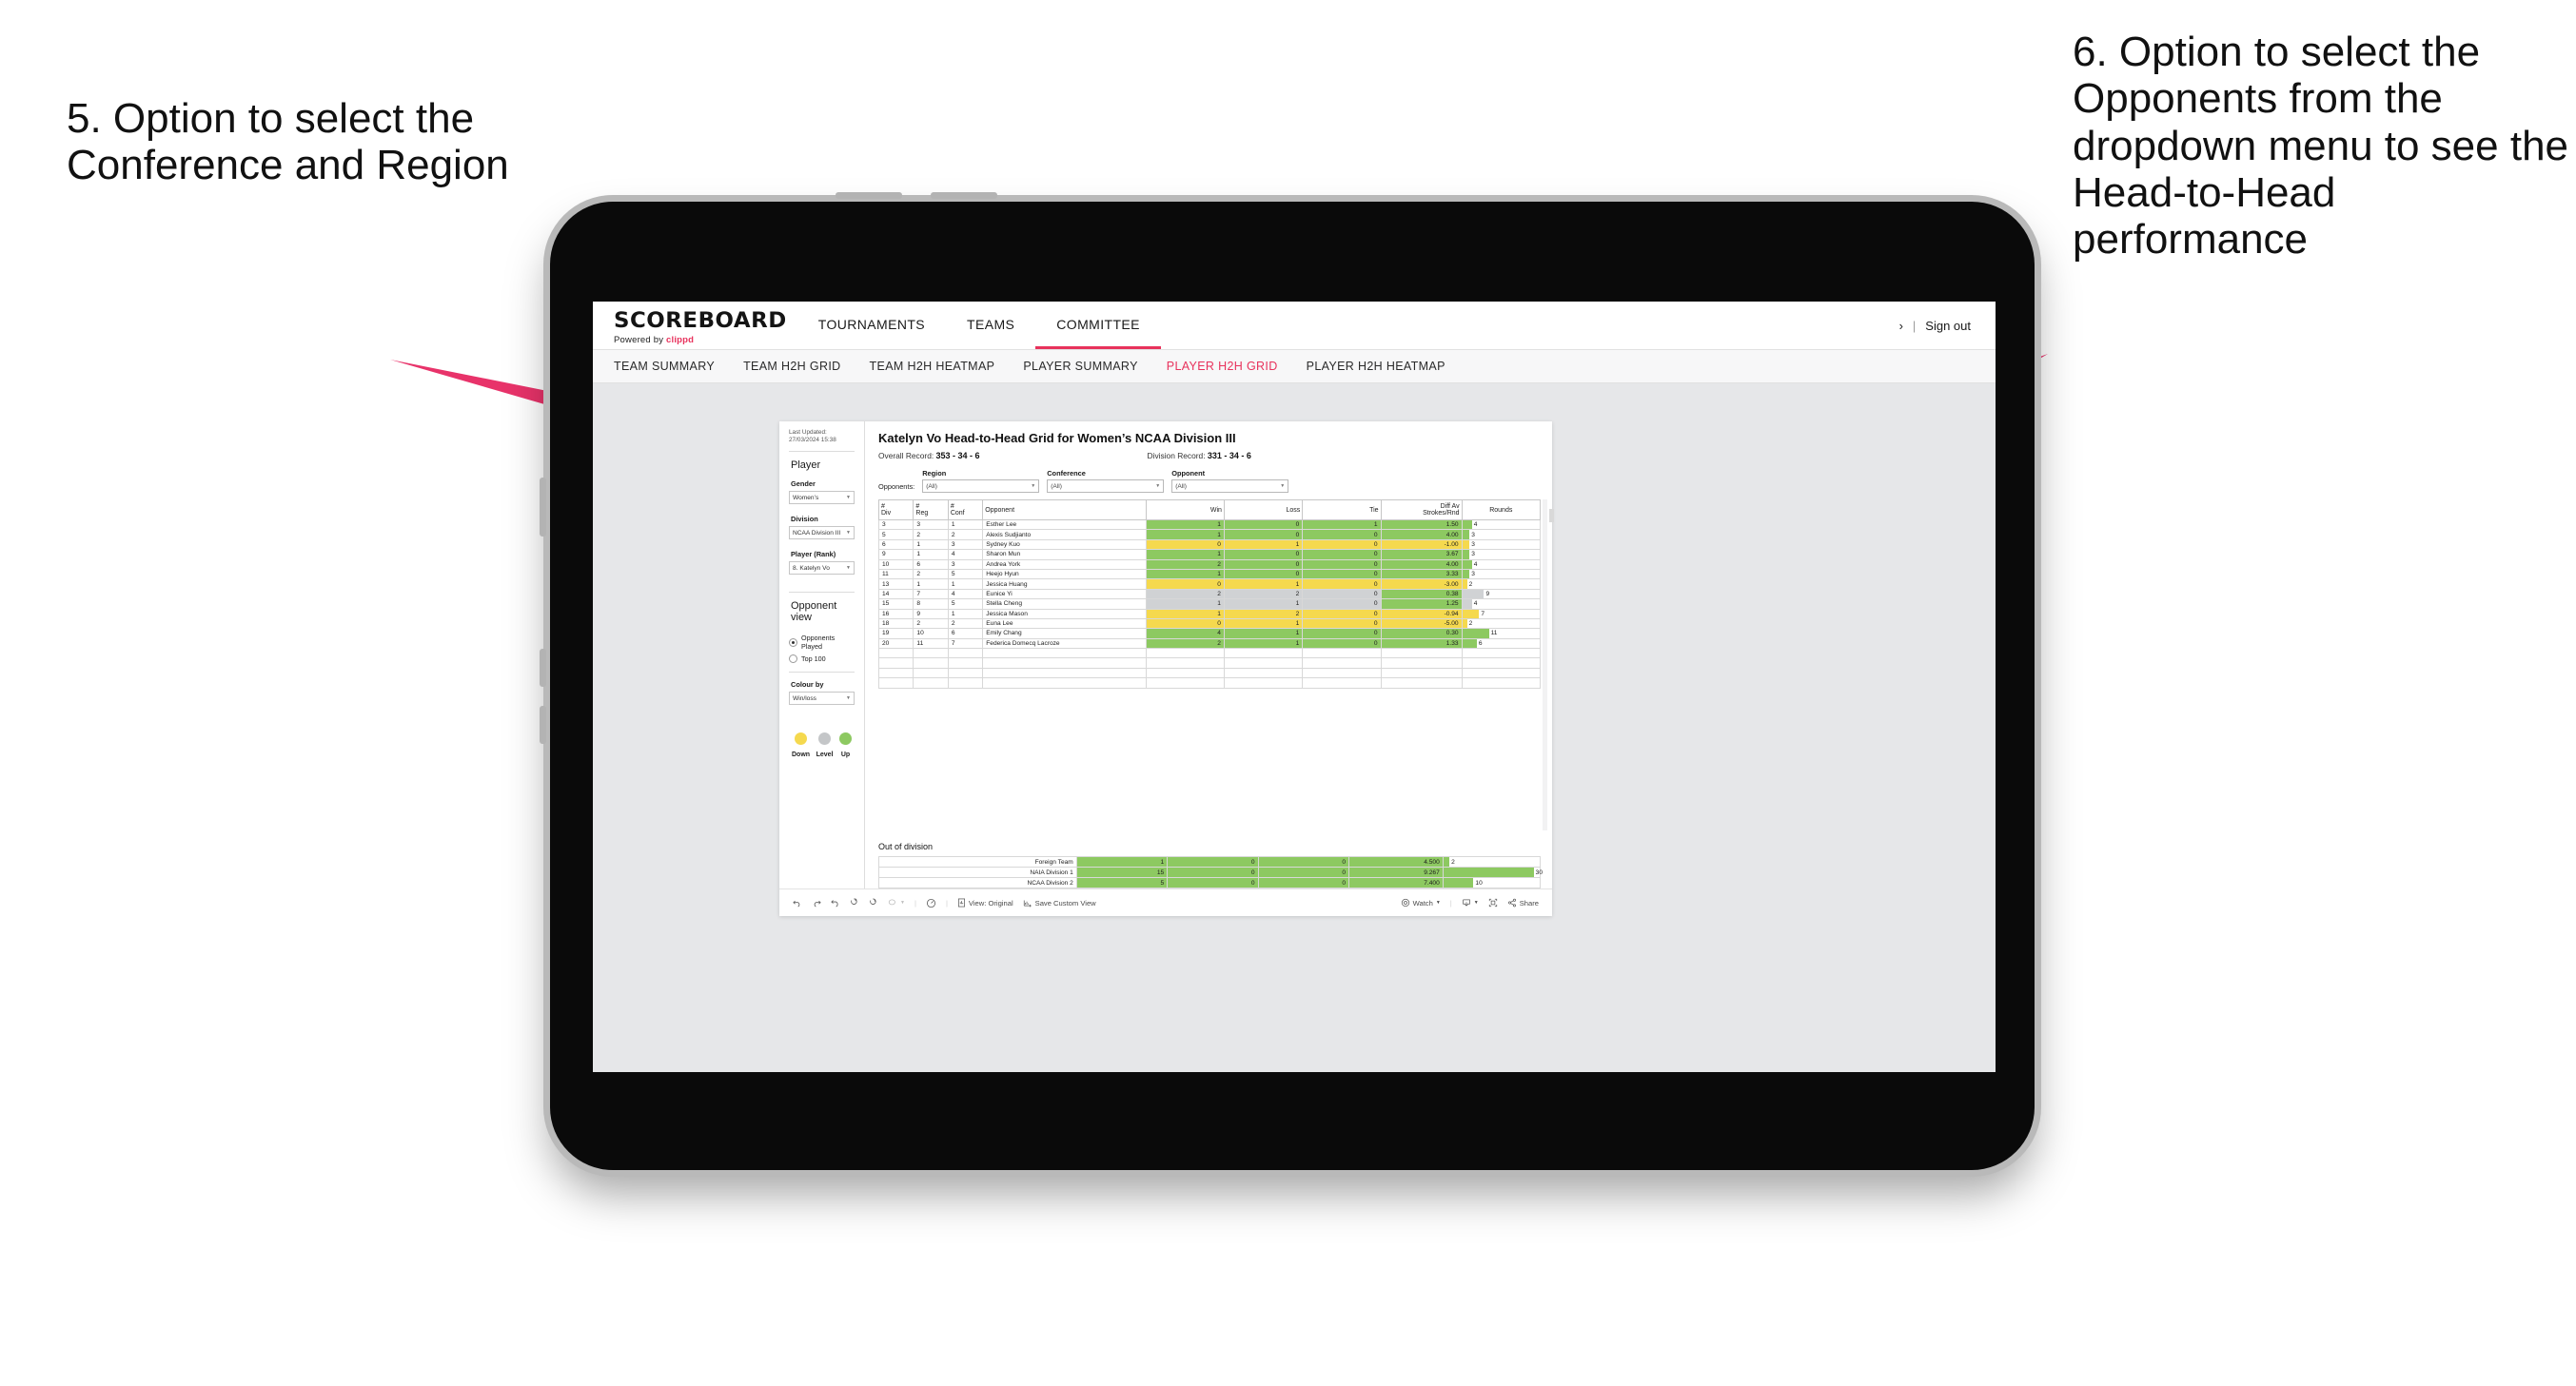  I want to click on nav-item-tournaments: TOURNAMENTS, so click(871, 325).